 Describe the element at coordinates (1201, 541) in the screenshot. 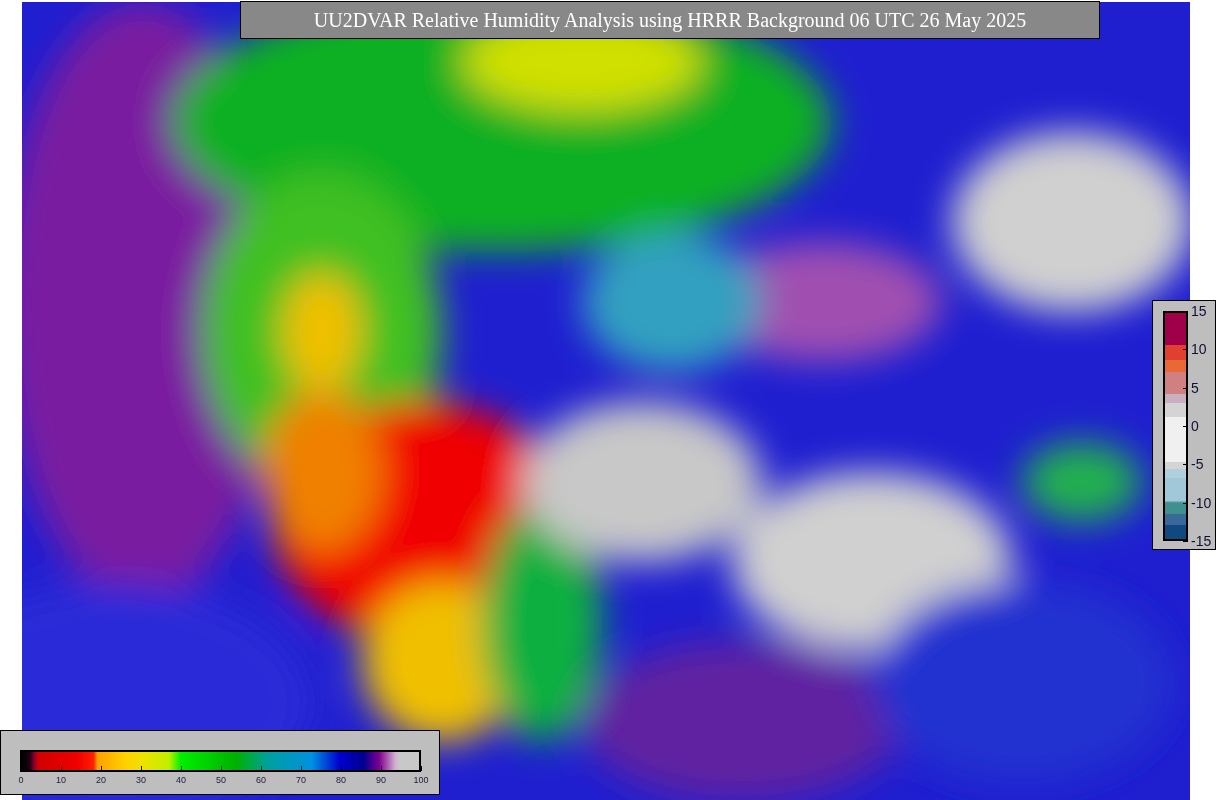

I see `tick-label: -15` at that location.